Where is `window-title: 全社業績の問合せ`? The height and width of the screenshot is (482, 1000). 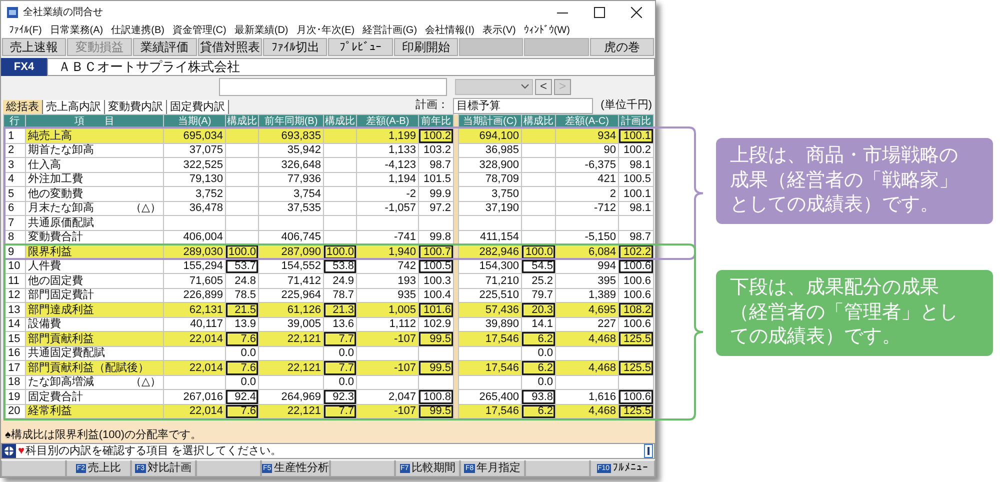
window-title: 全社業績の問合せ is located at coordinates (63, 13).